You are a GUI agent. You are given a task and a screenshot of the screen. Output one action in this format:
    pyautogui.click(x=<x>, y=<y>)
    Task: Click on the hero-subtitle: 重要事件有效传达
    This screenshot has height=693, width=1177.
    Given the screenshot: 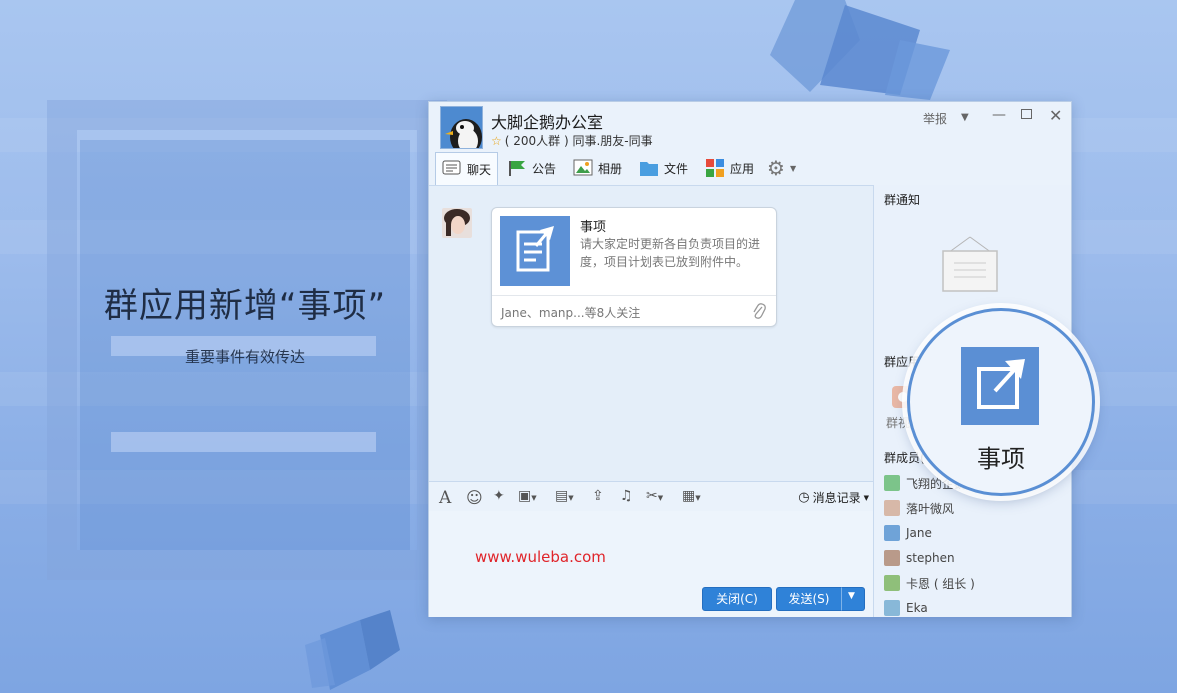 What is the action you would take?
    pyautogui.click(x=244, y=357)
    